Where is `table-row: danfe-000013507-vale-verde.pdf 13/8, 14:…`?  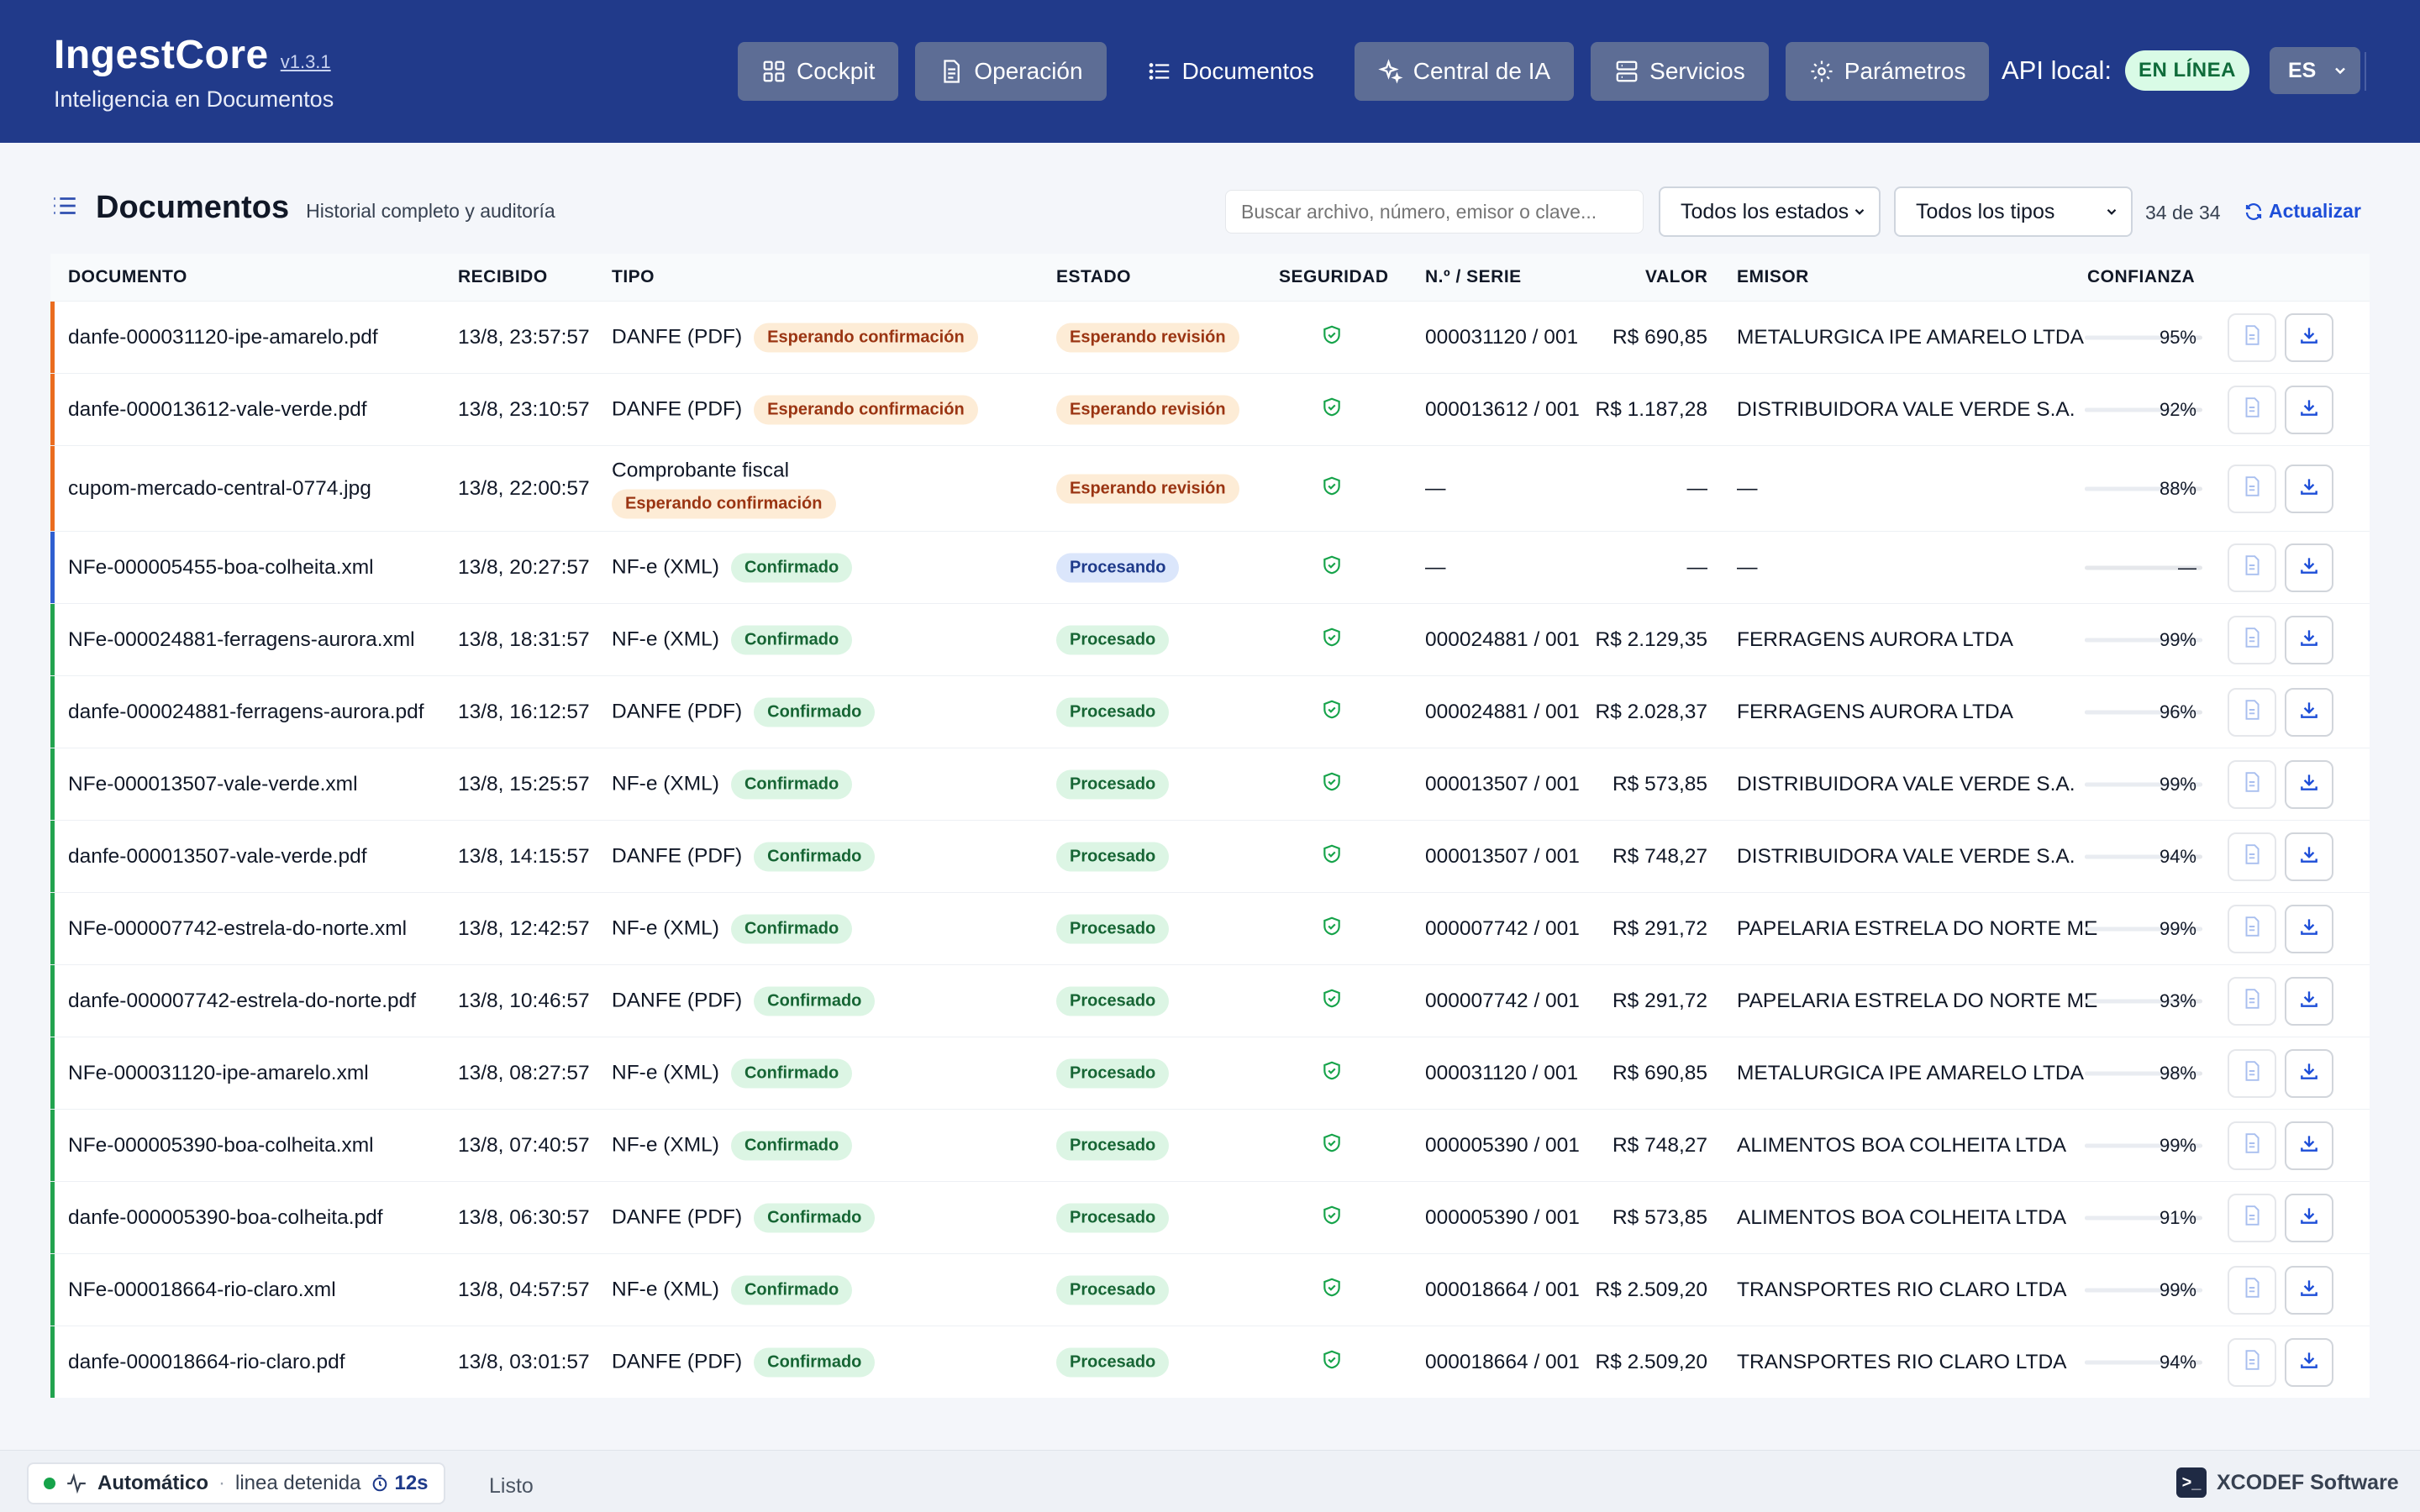 table-row: danfe-000013507-vale-verde.pdf 13/8, 14:… is located at coordinates (1210, 856).